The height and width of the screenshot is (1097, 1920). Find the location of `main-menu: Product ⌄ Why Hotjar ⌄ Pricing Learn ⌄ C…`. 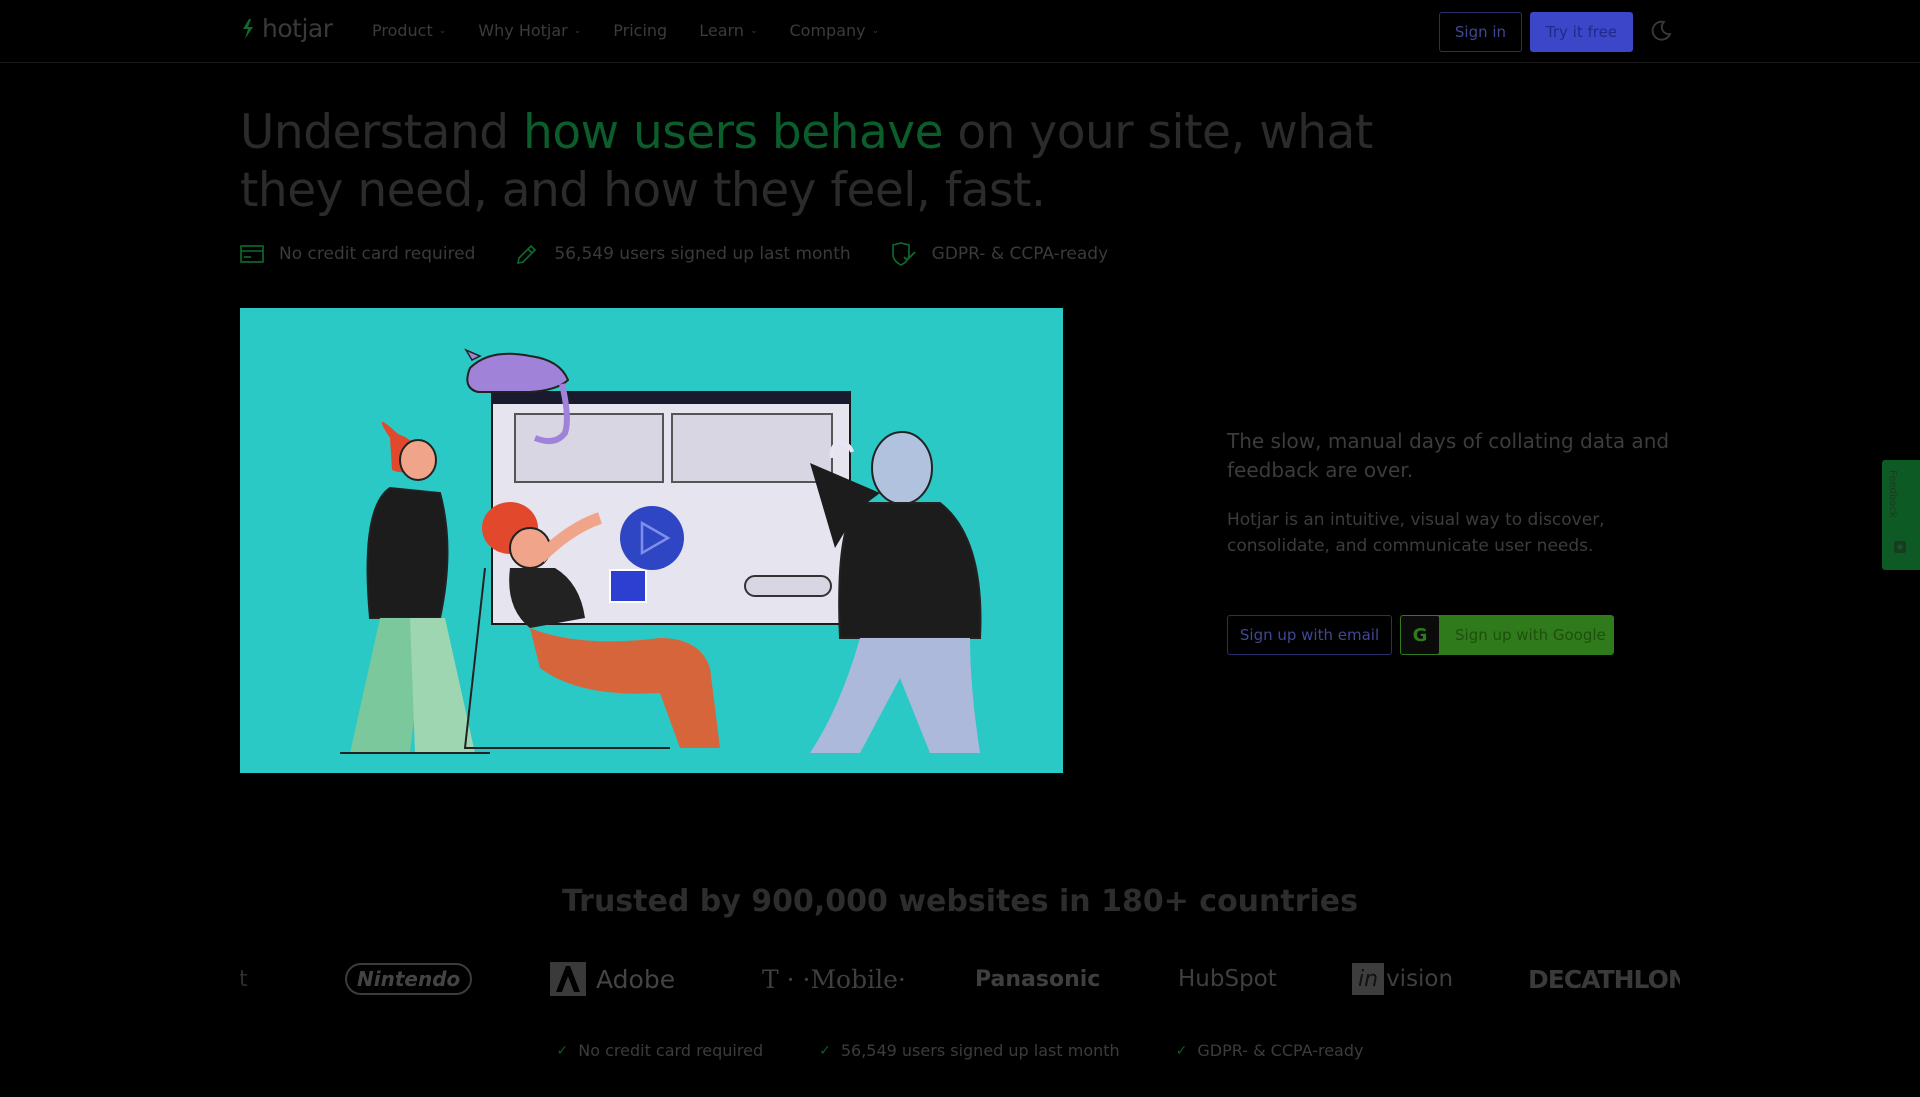

main-menu: Product ⌄ Why Hotjar ⌄ Pricing Learn ⌄ C… is located at coordinates (641, 30).